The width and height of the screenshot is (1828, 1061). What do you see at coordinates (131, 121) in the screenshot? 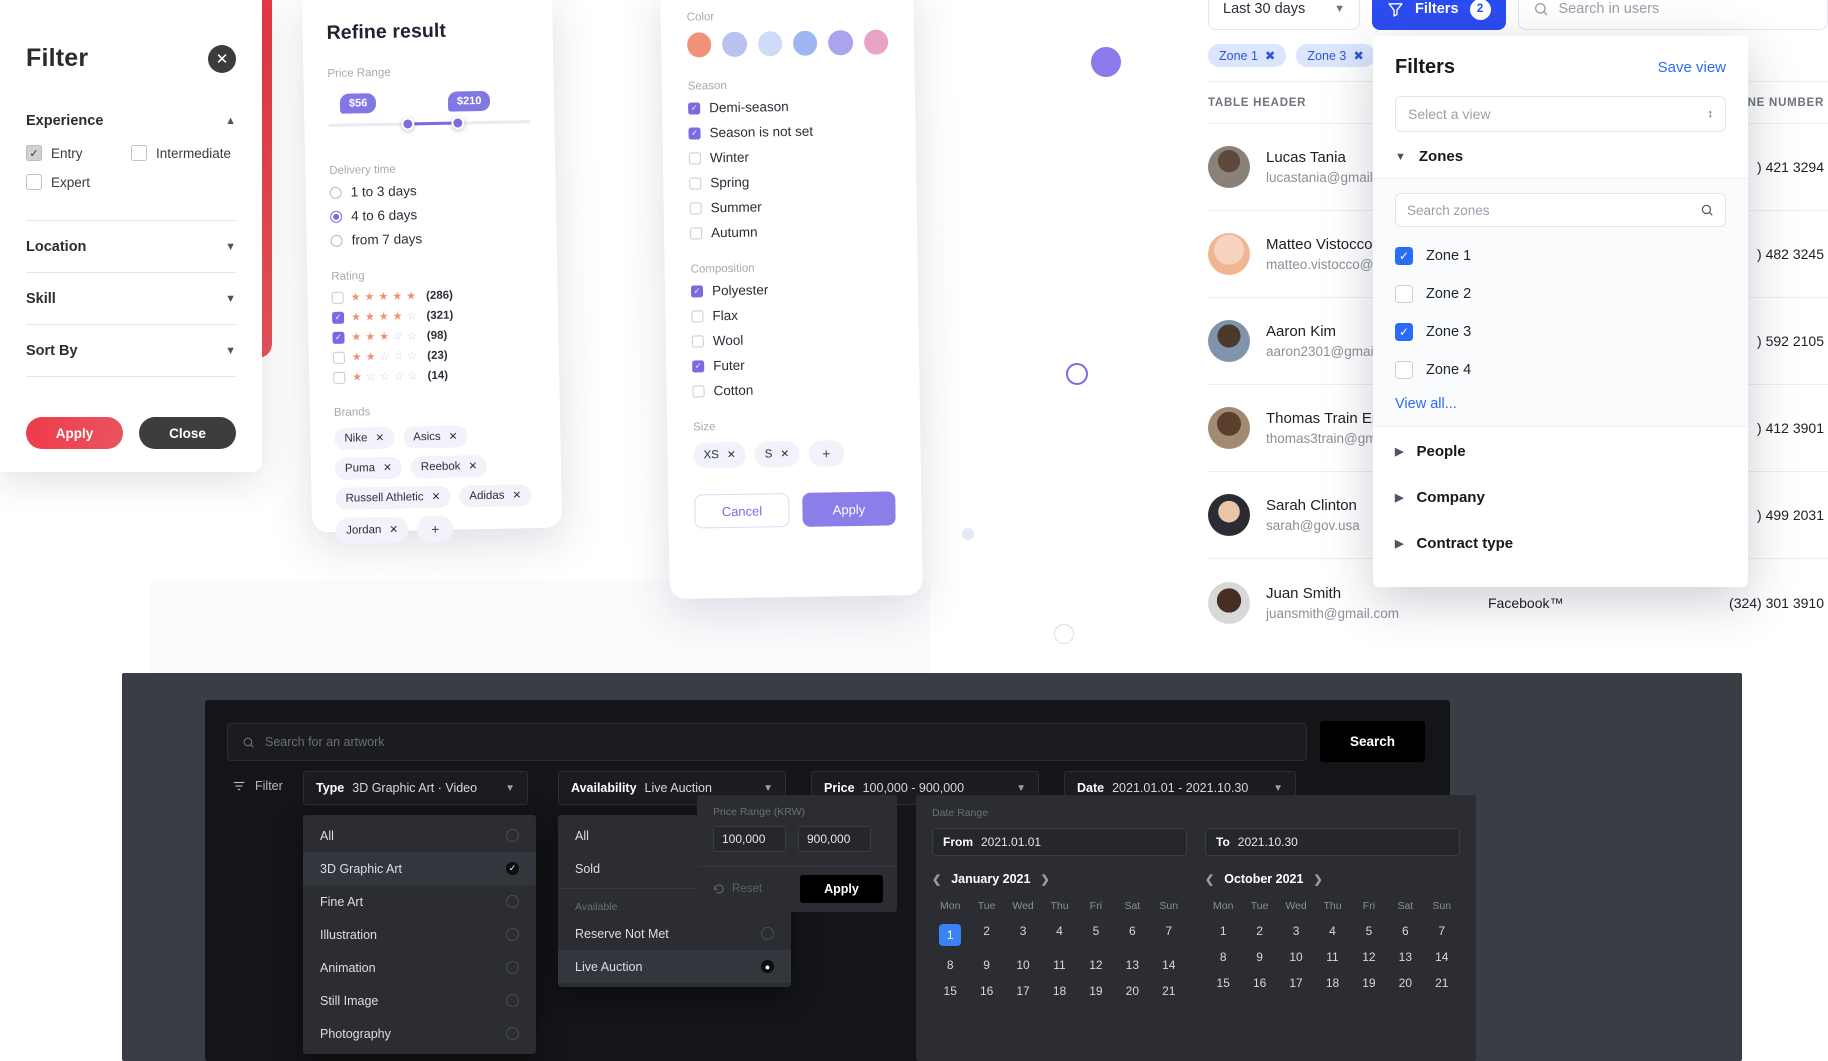
I see `filter-section-experience-header: Experience ▲` at bounding box center [131, 121].